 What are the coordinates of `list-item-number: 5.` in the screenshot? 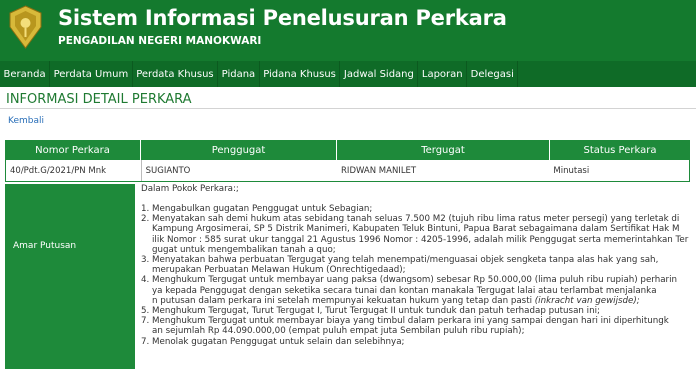 It's located at (145, 311).